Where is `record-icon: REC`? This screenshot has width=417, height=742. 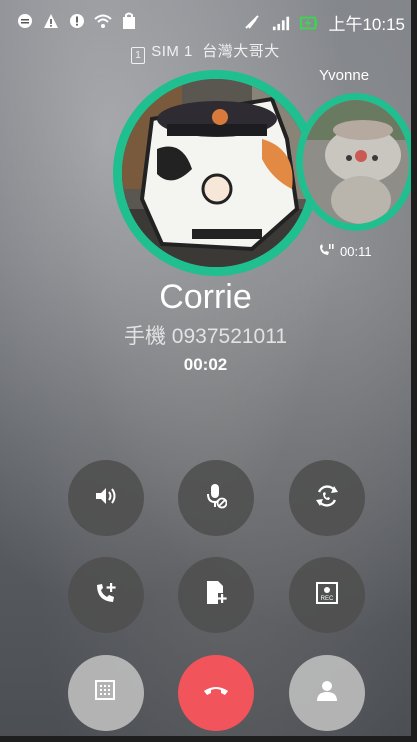 record-icon: REC is located at coordinates (327, 595).